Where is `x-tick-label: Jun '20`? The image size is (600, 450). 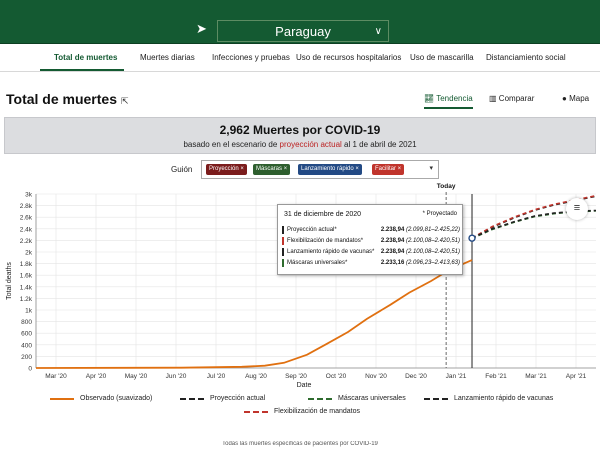
x-tick-label: Jun '20 is located at coordinates (176, 376).